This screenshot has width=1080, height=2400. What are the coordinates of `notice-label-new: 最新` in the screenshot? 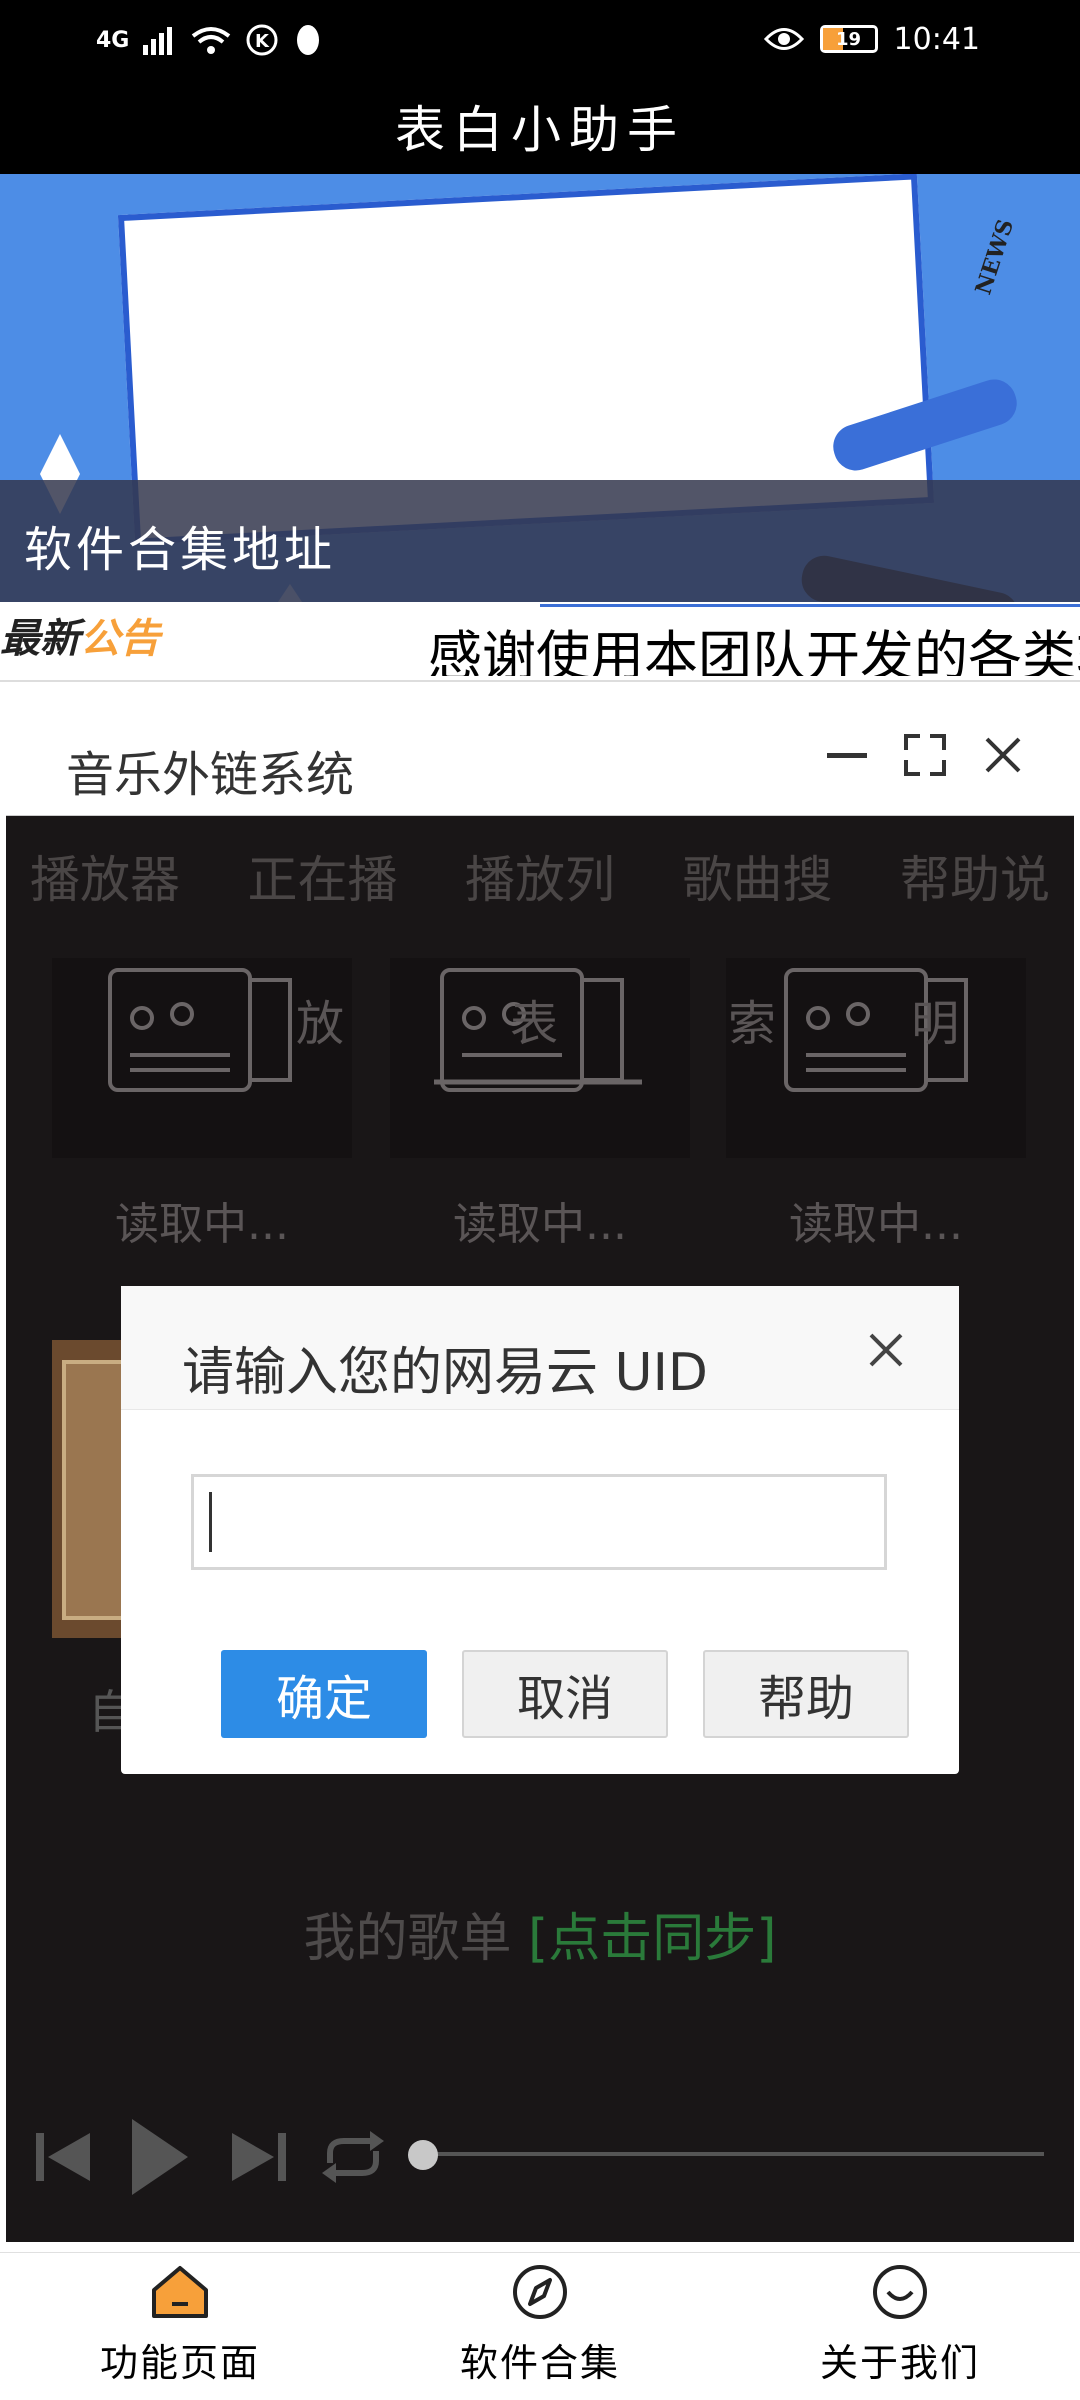 It's located at (40, 639).